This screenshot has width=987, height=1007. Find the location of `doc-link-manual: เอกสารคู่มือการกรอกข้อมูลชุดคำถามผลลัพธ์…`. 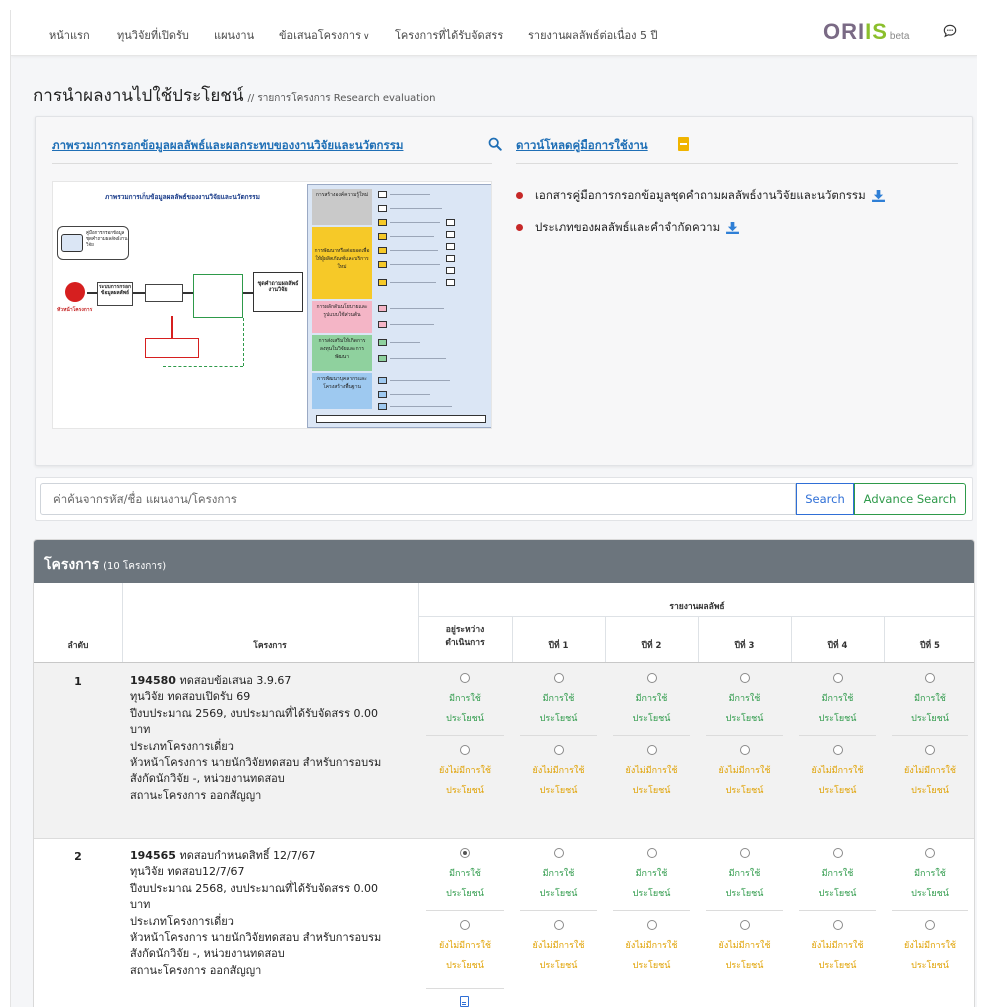

doc-link-manual: เอกสารคู่มือการกรอกข้อมูลชุดคำถามผลลัพธ์… is located at coordinates (700, 196).